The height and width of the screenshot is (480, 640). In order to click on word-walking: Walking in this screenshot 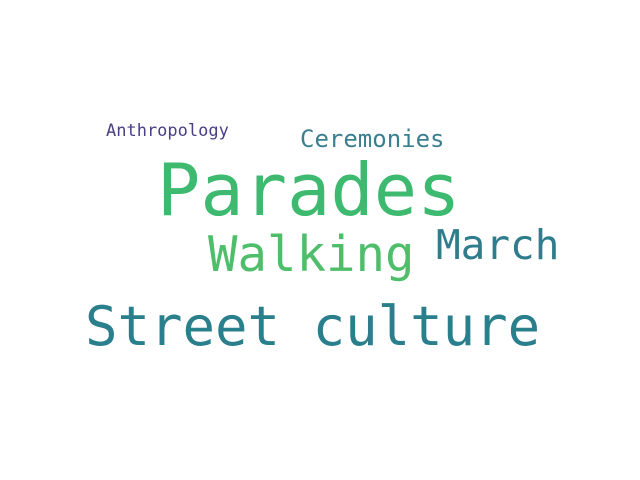, I will do `click(311, 254)`.